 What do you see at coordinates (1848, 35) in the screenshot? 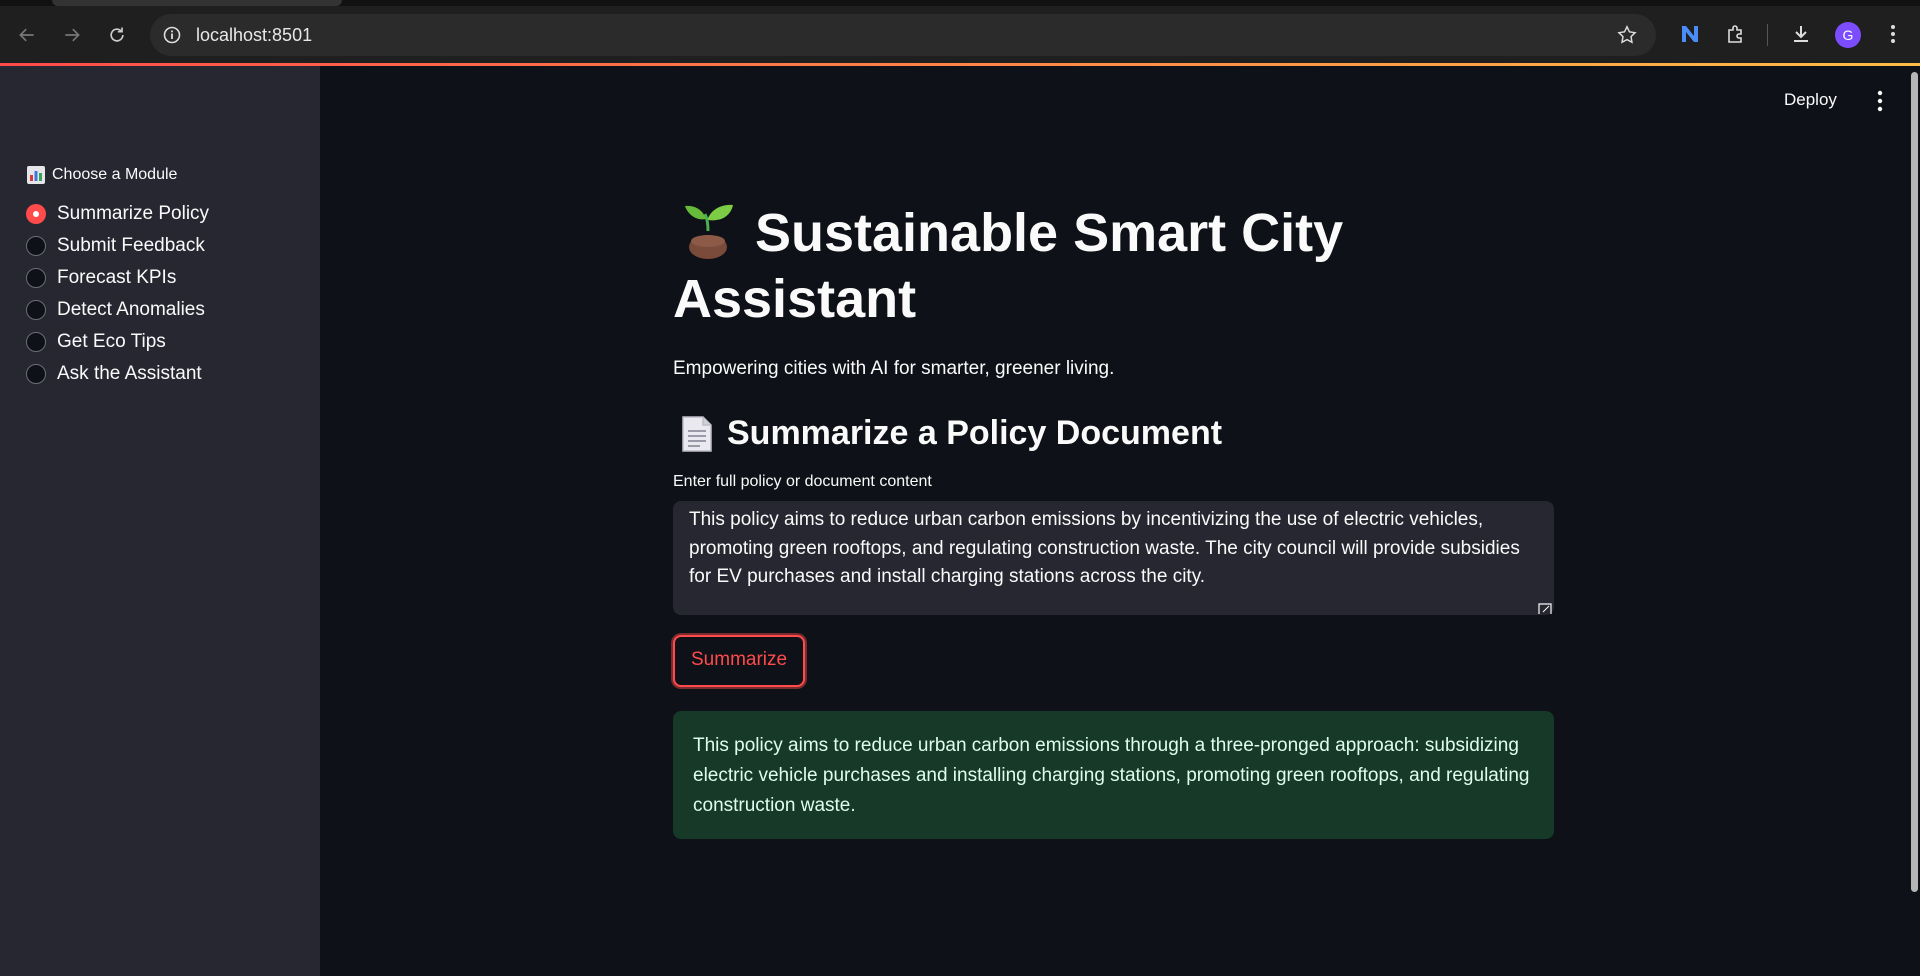
I see `profile-avatar: G` at bounding box center [1848, 35].